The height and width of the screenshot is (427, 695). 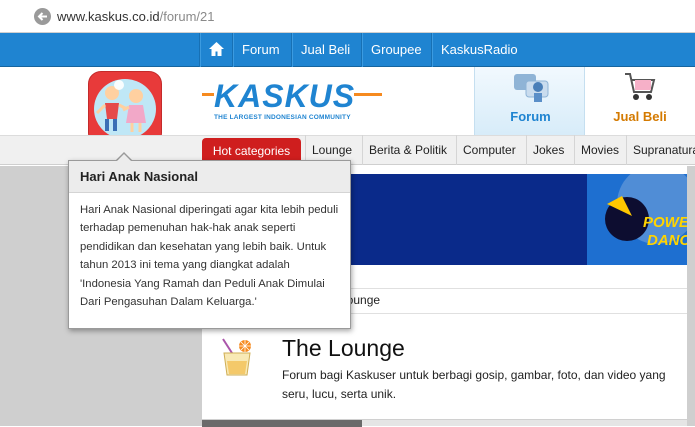 What do you see at coordinates (187, 16) in the screenshot?
I see `url-path: /forum/21` at bounding box center [187, 16].